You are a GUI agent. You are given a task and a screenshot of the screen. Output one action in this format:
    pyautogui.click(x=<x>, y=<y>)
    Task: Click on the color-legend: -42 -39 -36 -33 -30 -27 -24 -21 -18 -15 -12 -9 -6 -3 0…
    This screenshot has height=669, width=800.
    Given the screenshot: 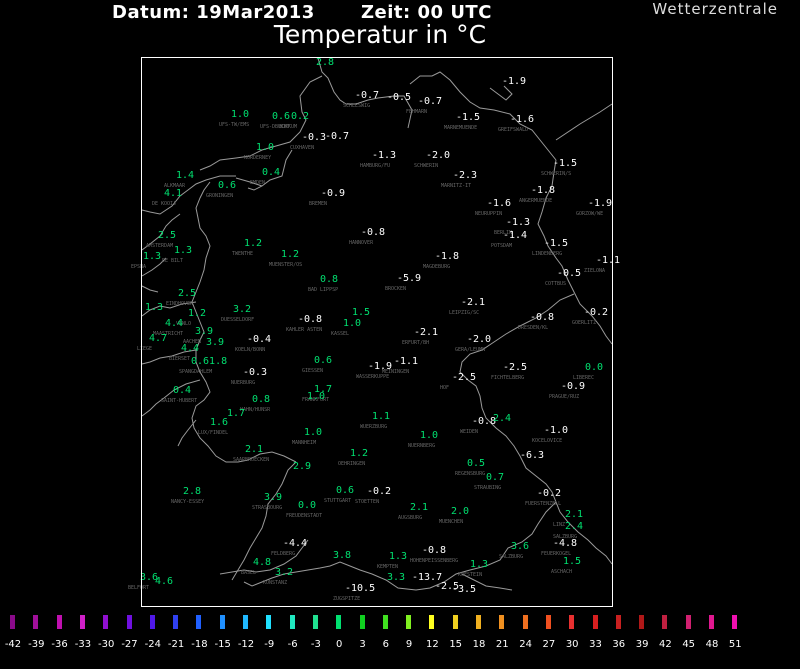 What is the action you would take?
    pyautogui.click(x=400, y=640)
    